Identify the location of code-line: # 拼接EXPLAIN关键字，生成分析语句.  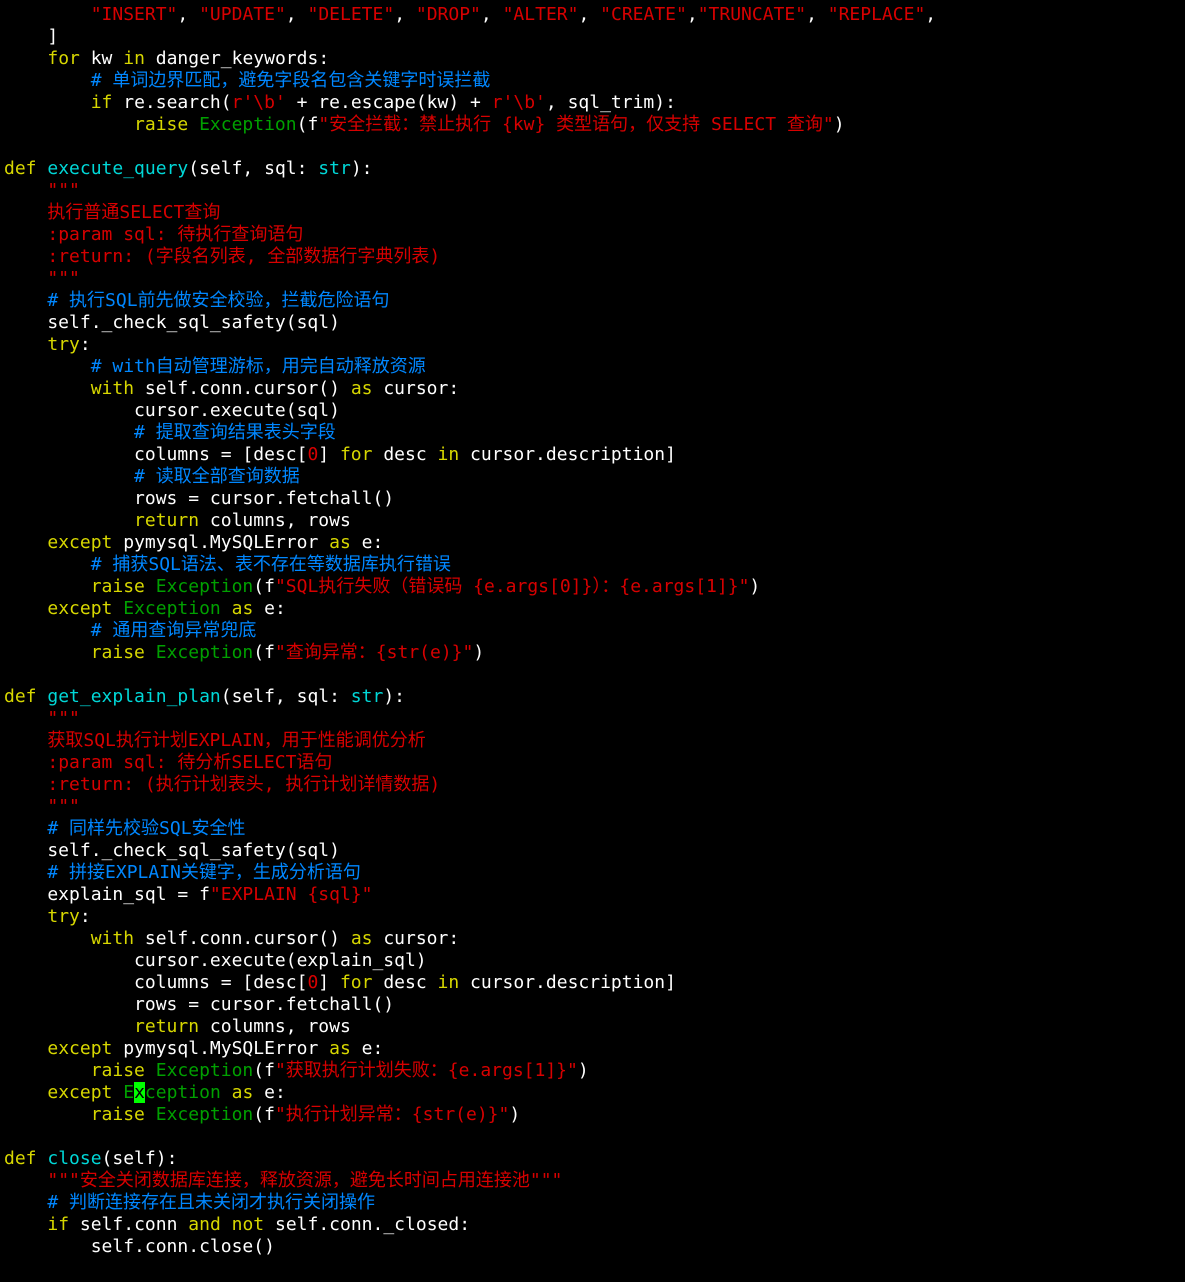
(182, 873).